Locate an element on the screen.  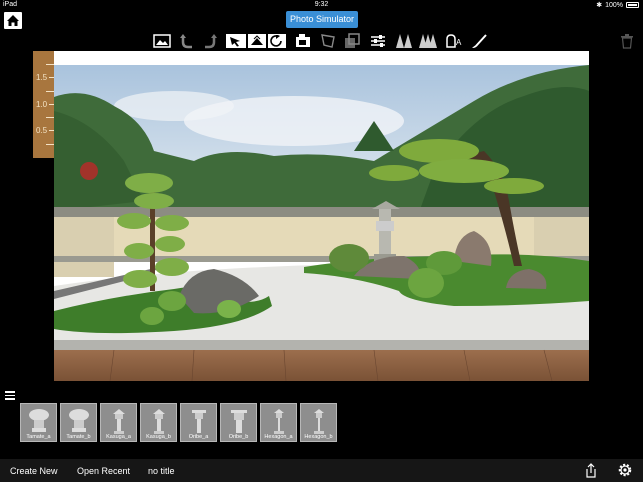
eraser-icon: A is located at coordinates (454, 41).